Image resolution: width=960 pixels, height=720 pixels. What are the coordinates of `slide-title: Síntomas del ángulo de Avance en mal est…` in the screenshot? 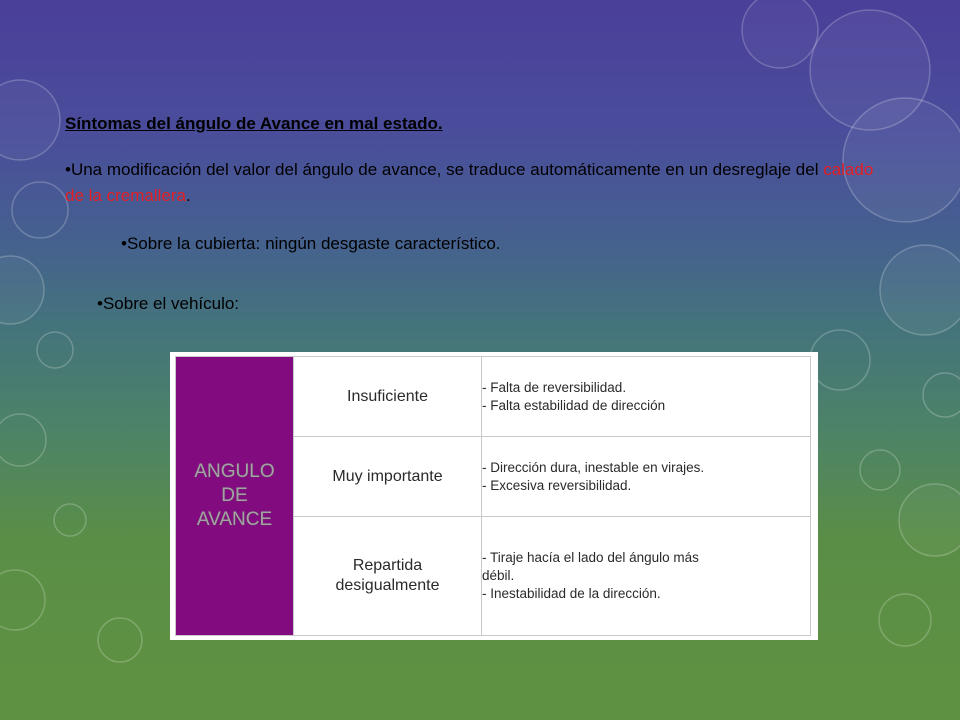 It's located at (254, 123).